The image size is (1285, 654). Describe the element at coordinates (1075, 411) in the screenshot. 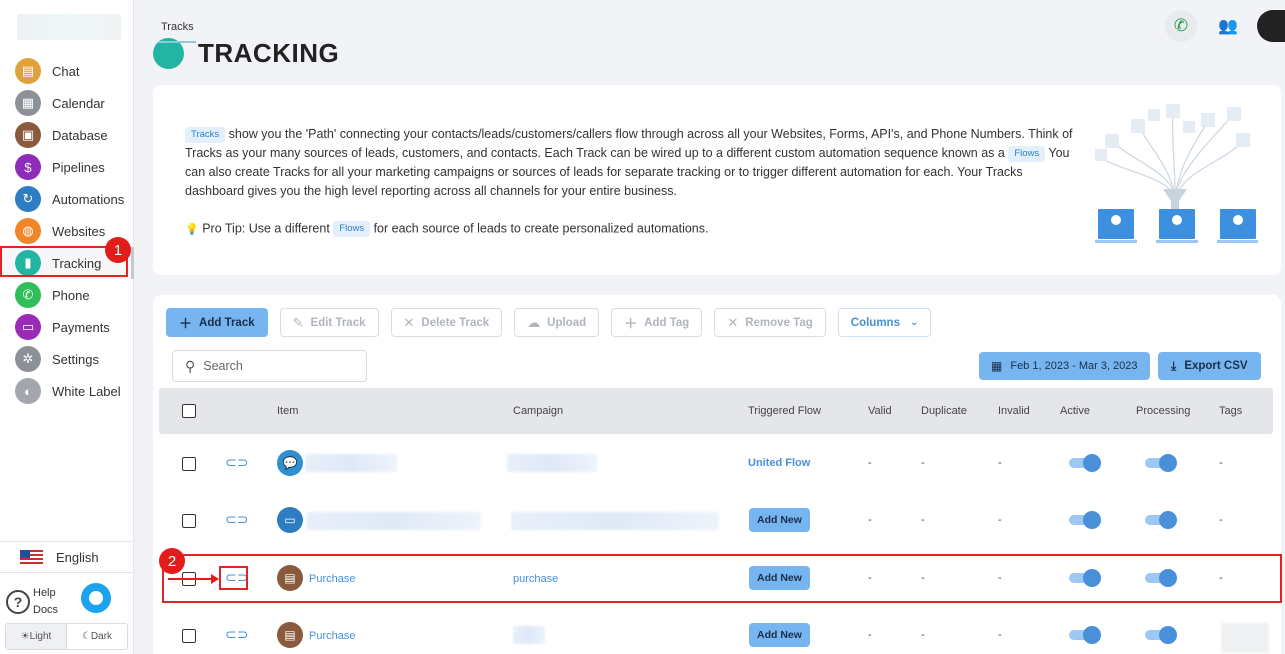

I see `column-header-active: Active` at that location.